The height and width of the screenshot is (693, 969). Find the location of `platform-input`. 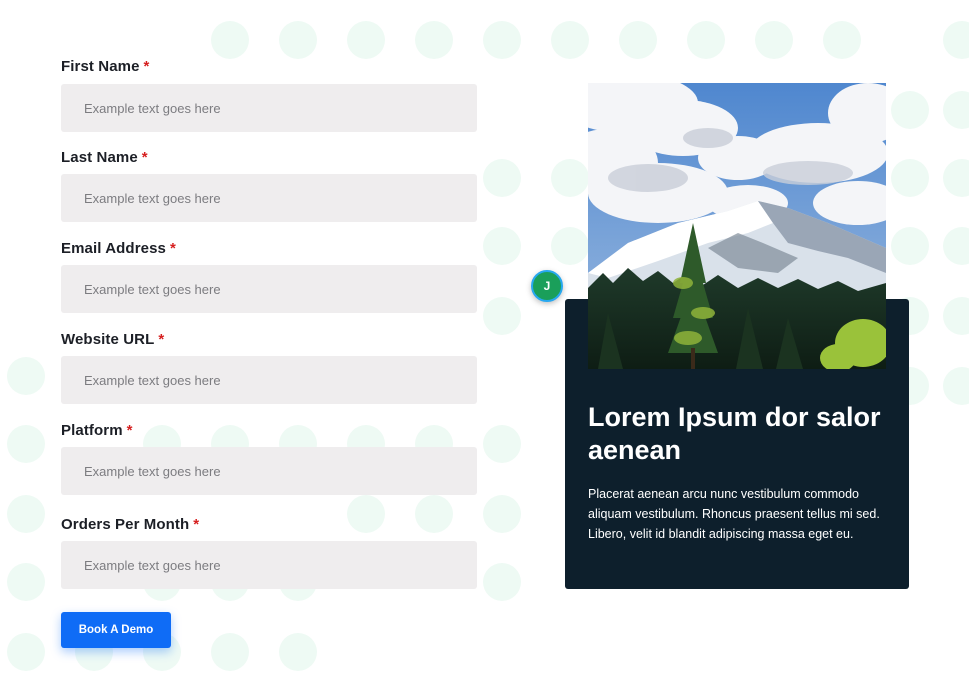

platform-input is located at coordinates (269, 471).